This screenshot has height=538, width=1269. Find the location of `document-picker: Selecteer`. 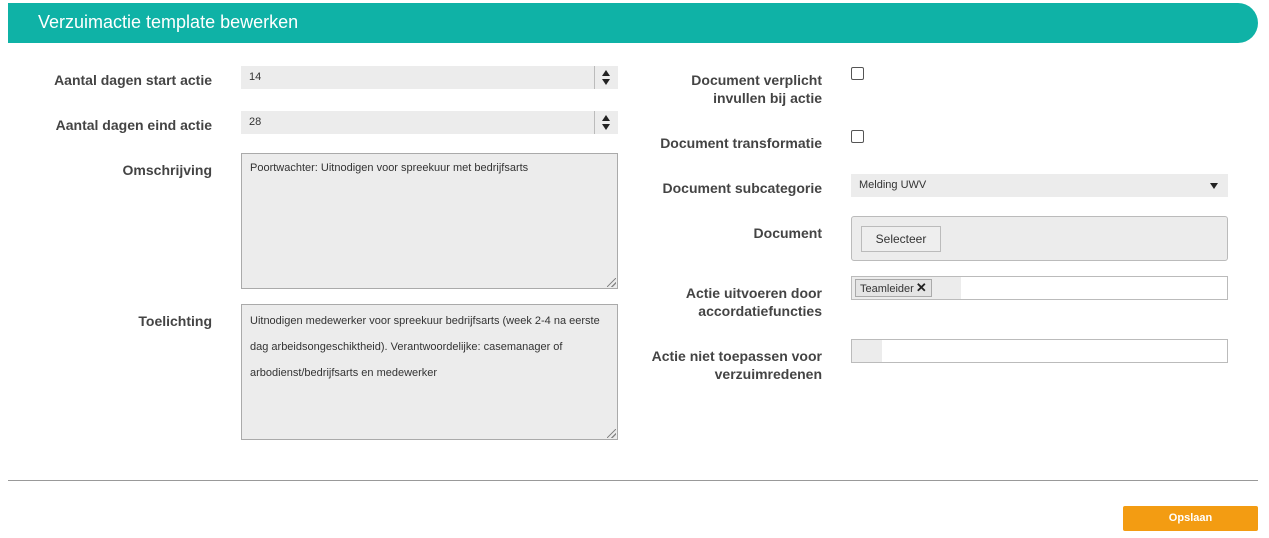

document-picker: Selecteer is located at coordinates (1039, 238).